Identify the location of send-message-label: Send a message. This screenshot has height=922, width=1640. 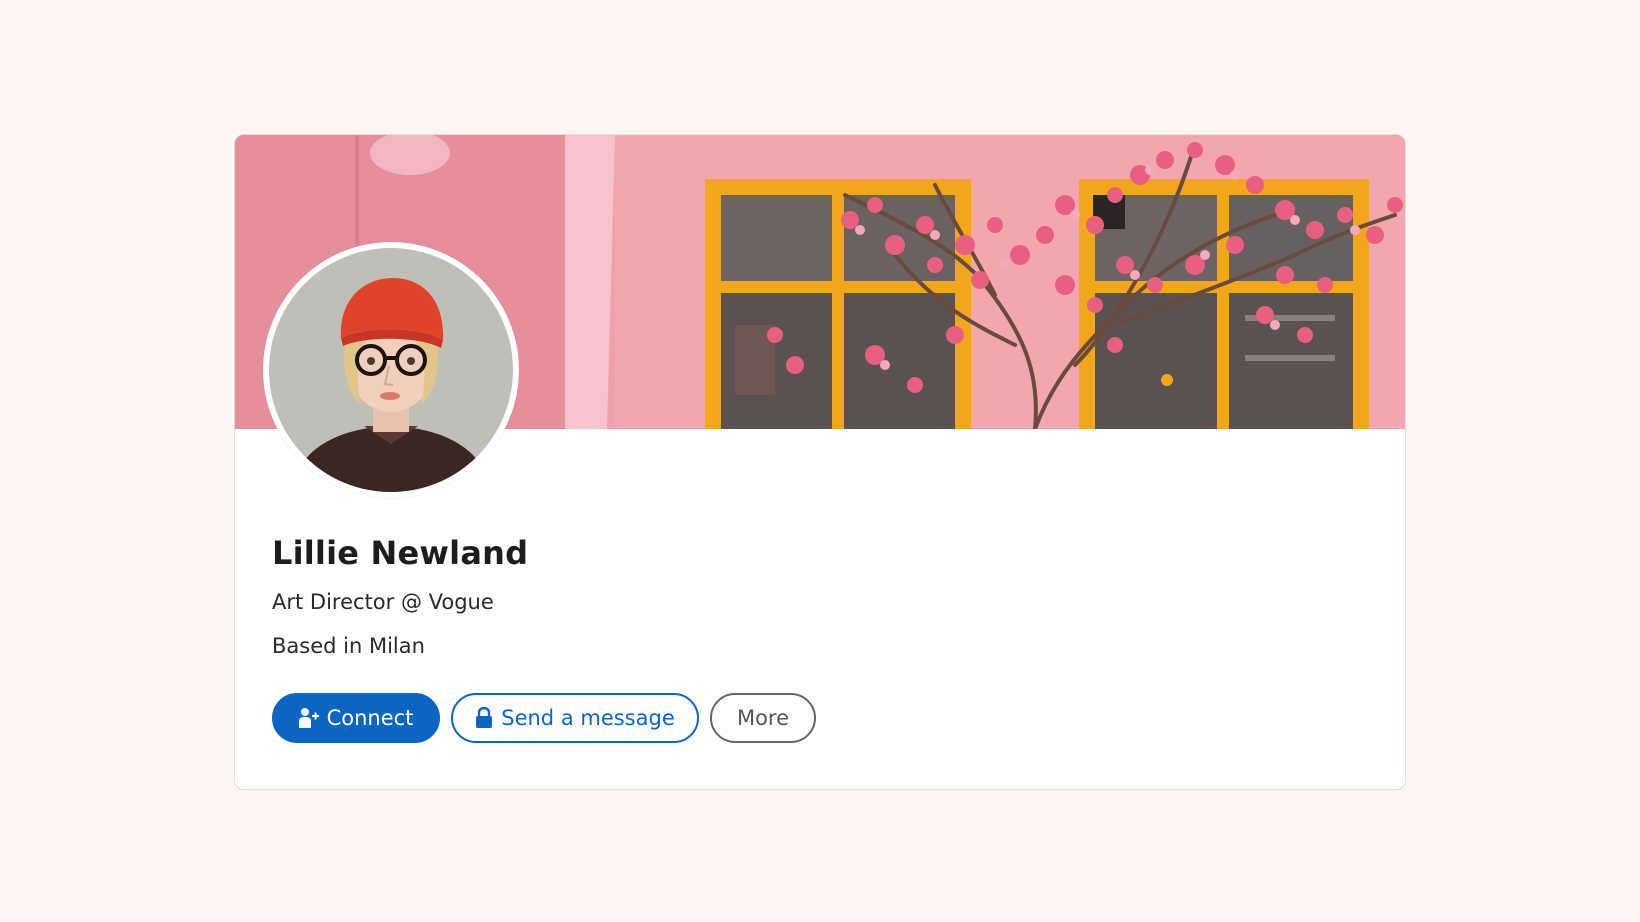
(588, 718).